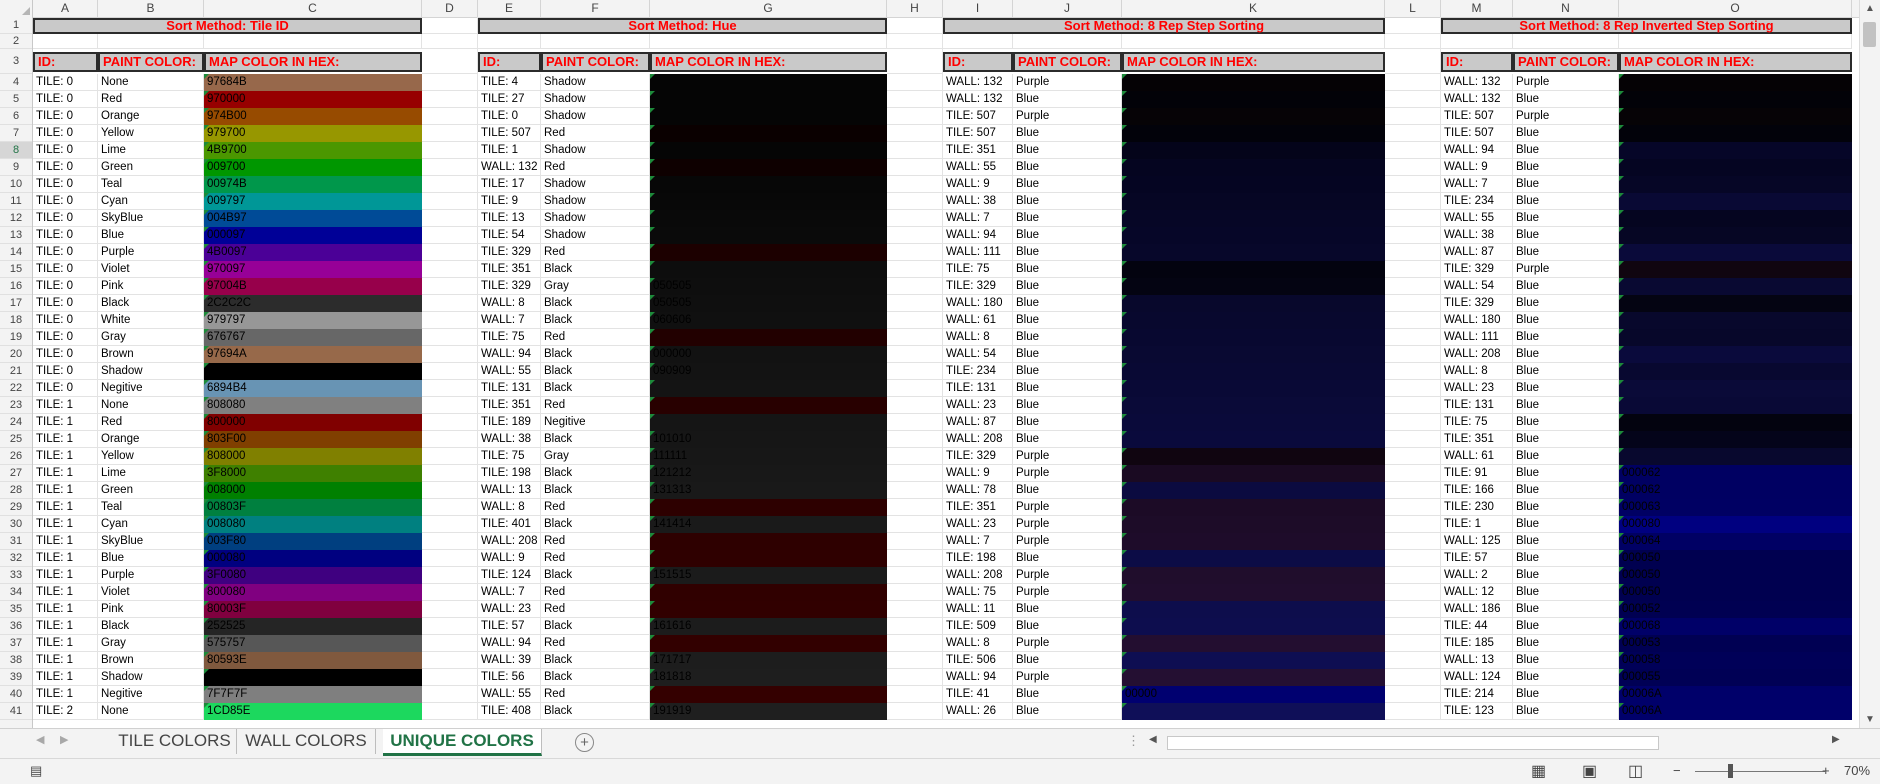 This screenshot has height=784, width=1880. I want to click on vertical-scrollbar: ▲ ▼, so click(1869, 364).